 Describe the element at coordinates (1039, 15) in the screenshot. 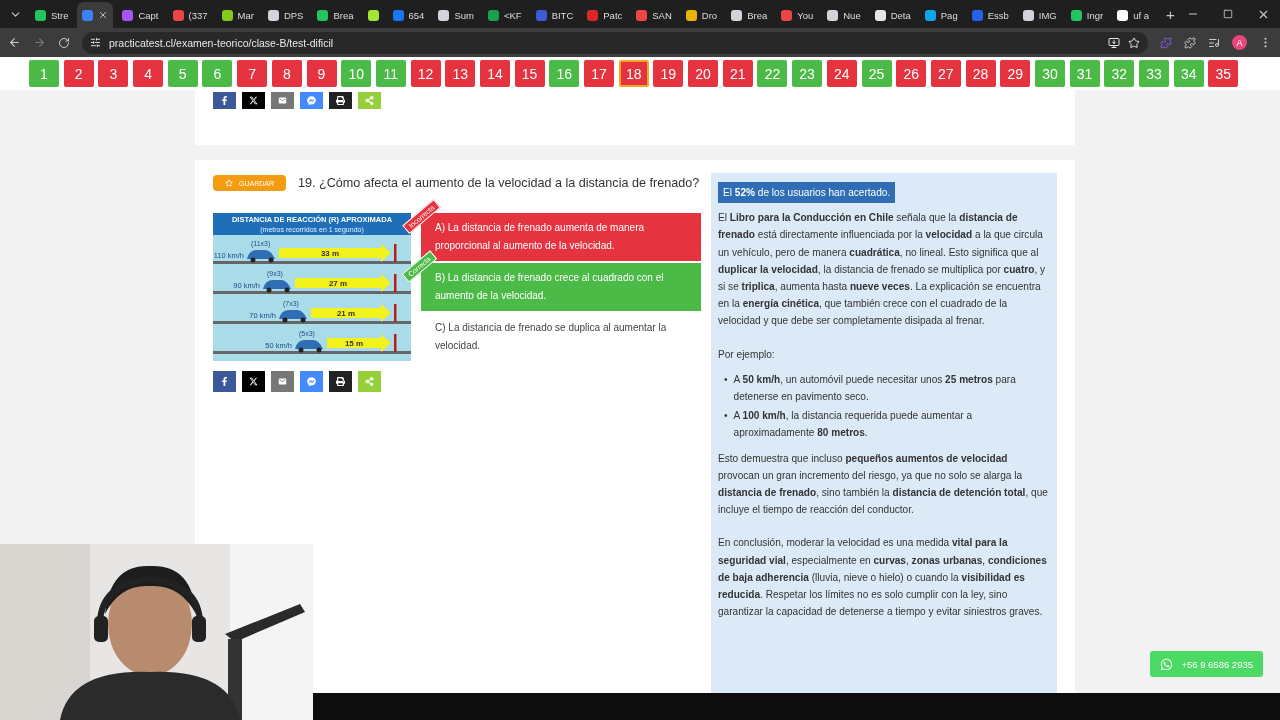

I see `browser-tab: IMG` at that location.